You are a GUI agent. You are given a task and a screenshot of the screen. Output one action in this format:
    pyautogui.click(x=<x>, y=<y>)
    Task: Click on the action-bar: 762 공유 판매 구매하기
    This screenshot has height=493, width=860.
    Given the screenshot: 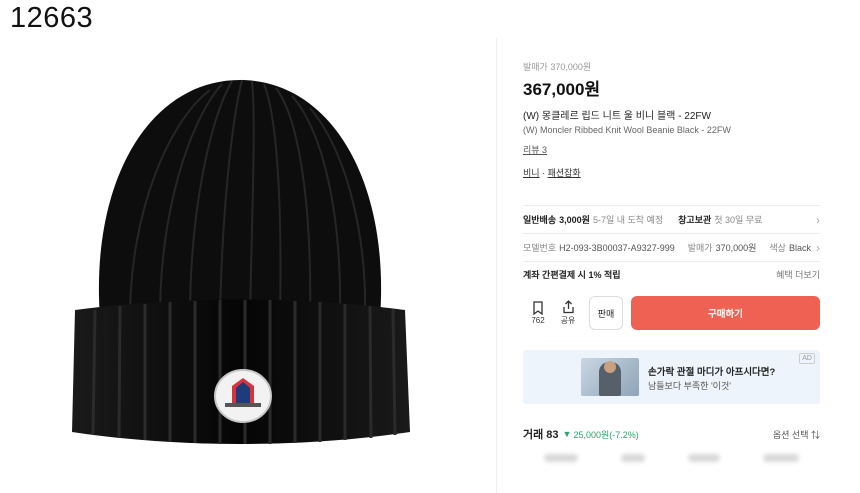 What is the action you would take?
    pyautogui.click(x=671, y=313)
    